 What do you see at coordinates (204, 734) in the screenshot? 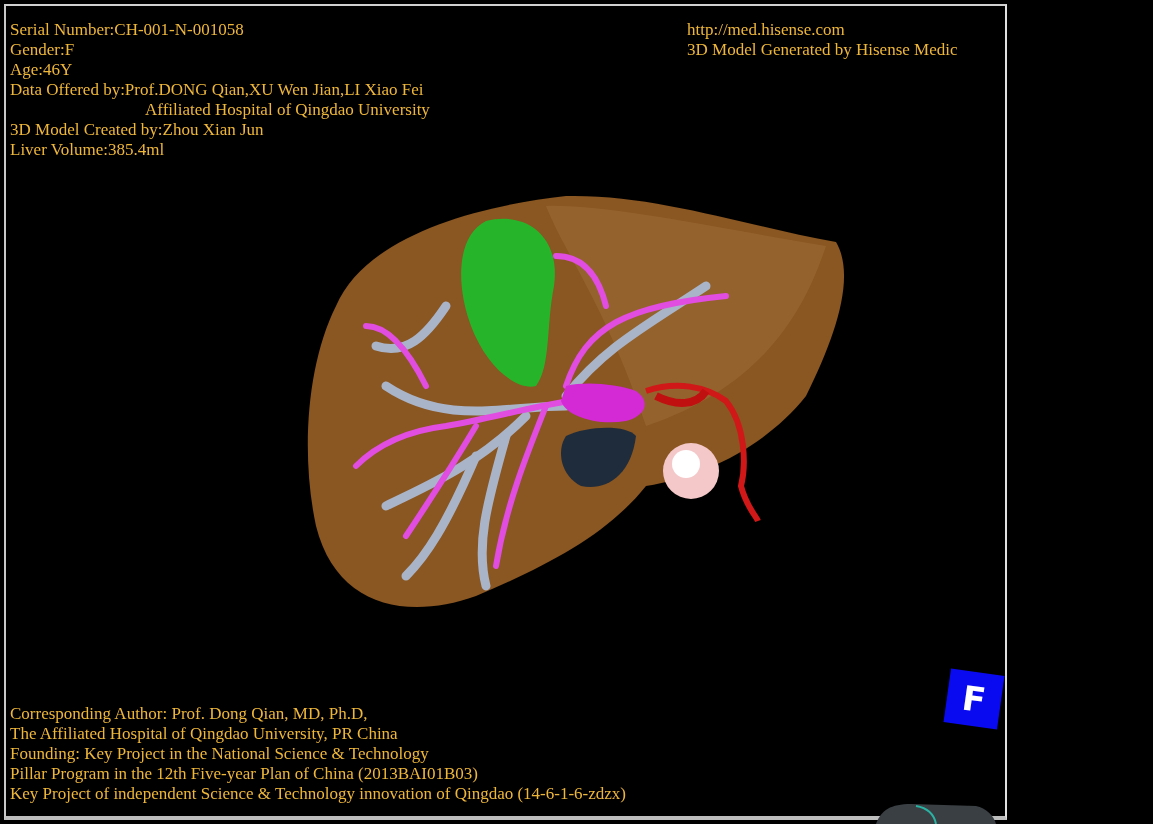
I see `footer-text: The Affiliated Hospital of Qingdao University, PR China` at bounding box center [204, 734].